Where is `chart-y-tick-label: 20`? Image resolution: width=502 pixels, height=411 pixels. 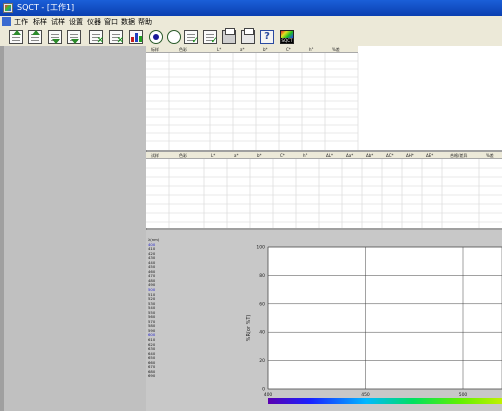
chart-y-tick-label: 20 is located at coordinates (262, 361).